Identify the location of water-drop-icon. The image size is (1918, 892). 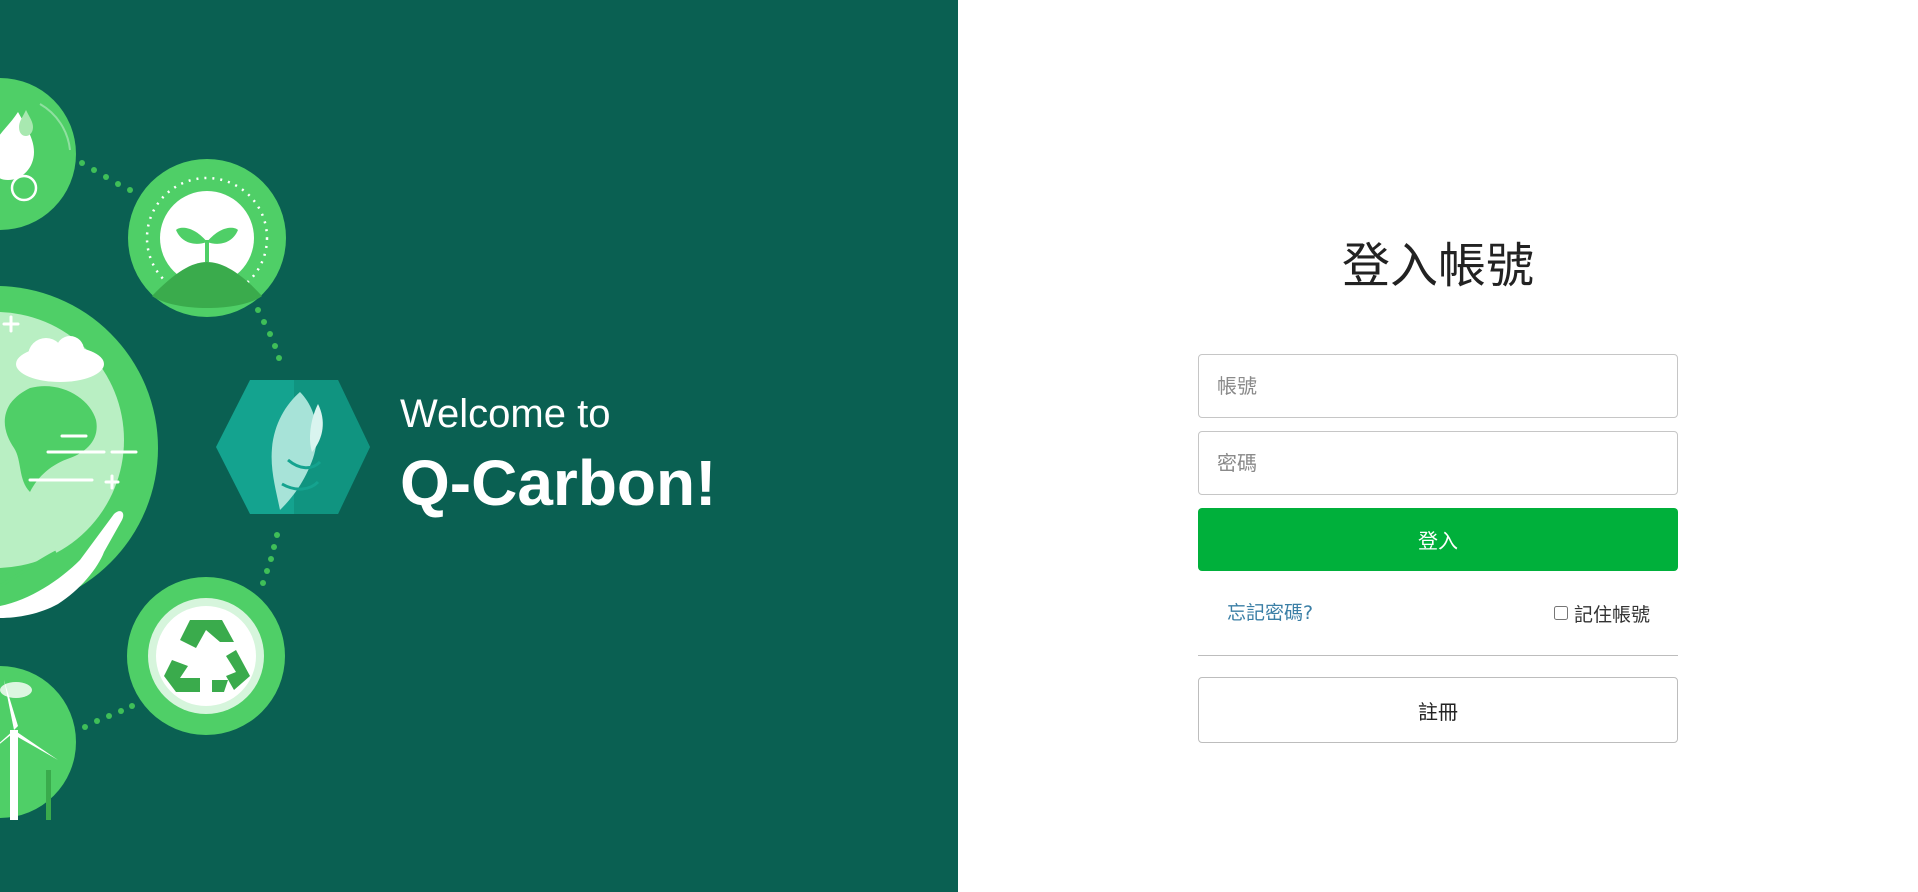
(38, 154).